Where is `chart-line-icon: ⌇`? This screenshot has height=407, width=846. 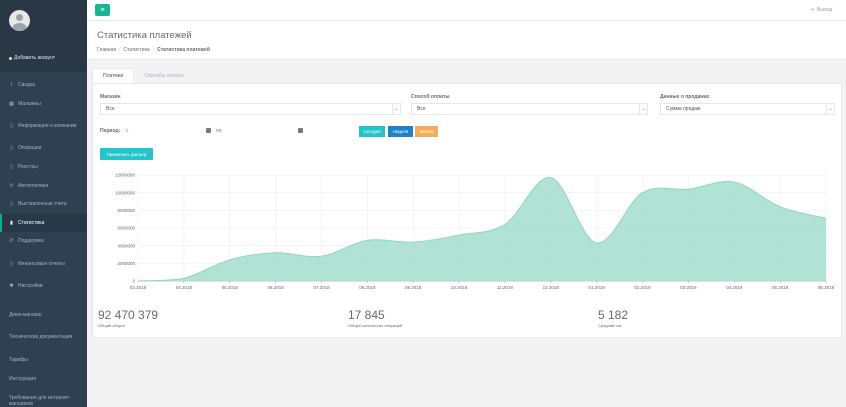 chart-line-icon: ⌇ is located at coordinates (11, 85).